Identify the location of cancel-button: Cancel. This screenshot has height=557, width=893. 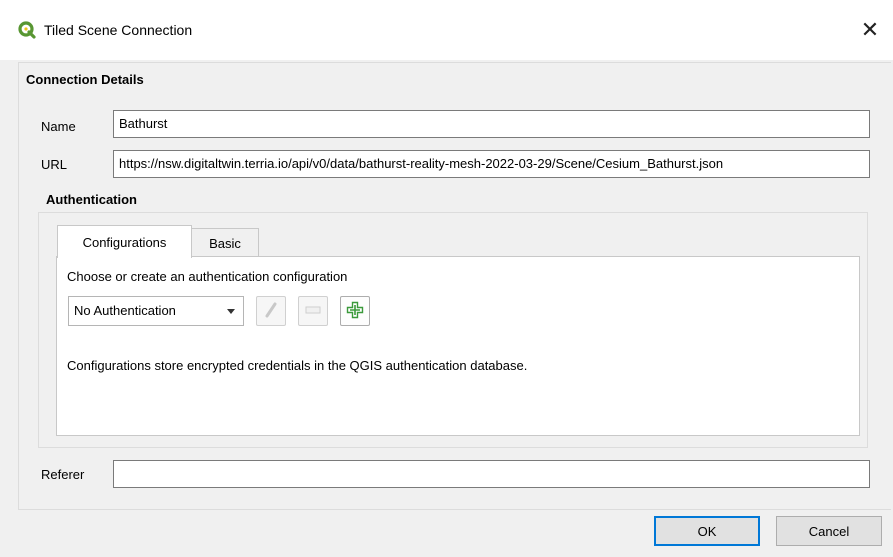
(829, 531).